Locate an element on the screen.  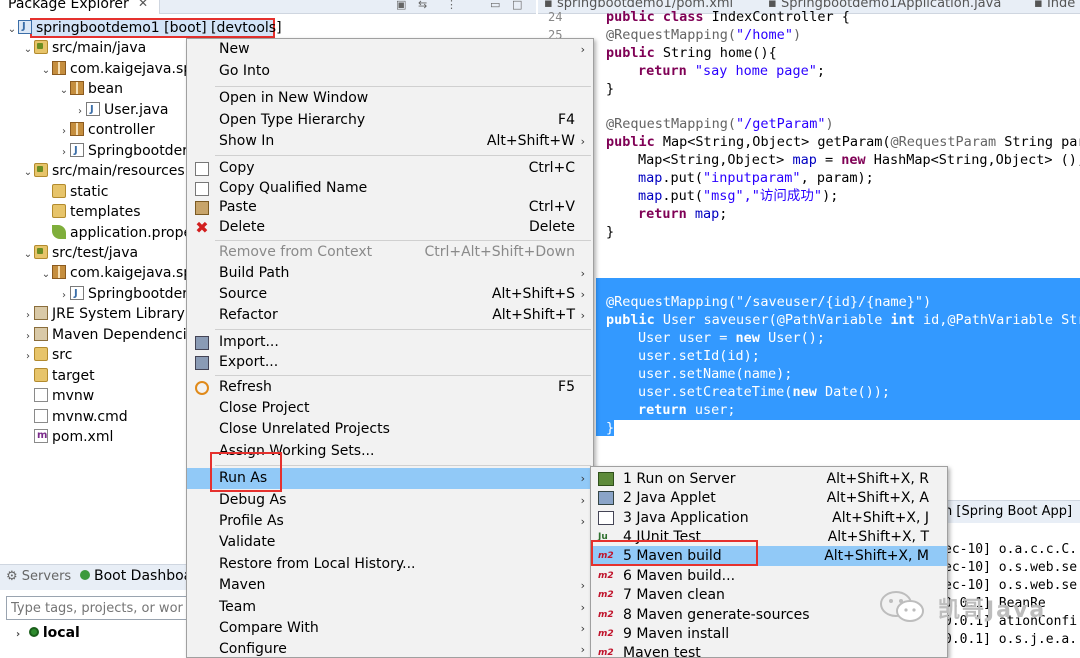
submenu-item-run-on-server: 1 Run on Server Alt+Shift+X, R is located at coordinates (769, 479).